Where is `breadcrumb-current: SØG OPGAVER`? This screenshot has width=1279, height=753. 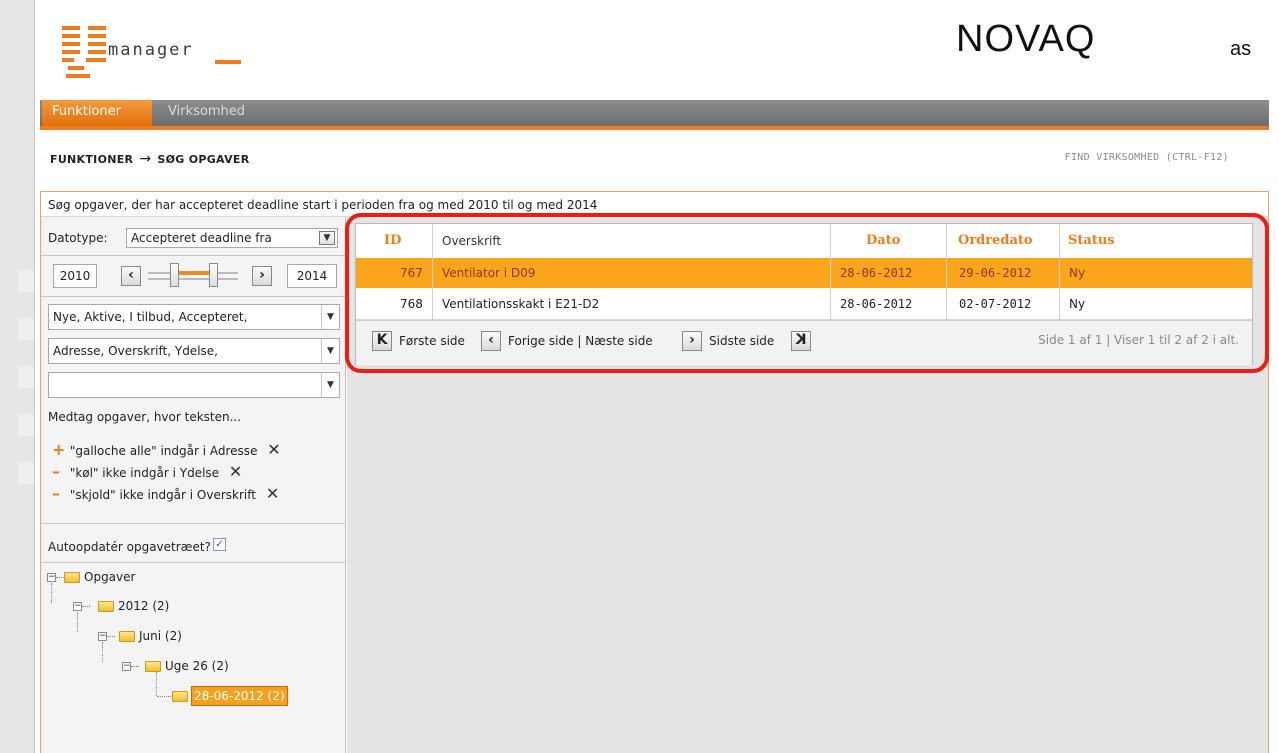
breadcrumb-current: SØG OPGAVER is located at coordinates (203, 159).